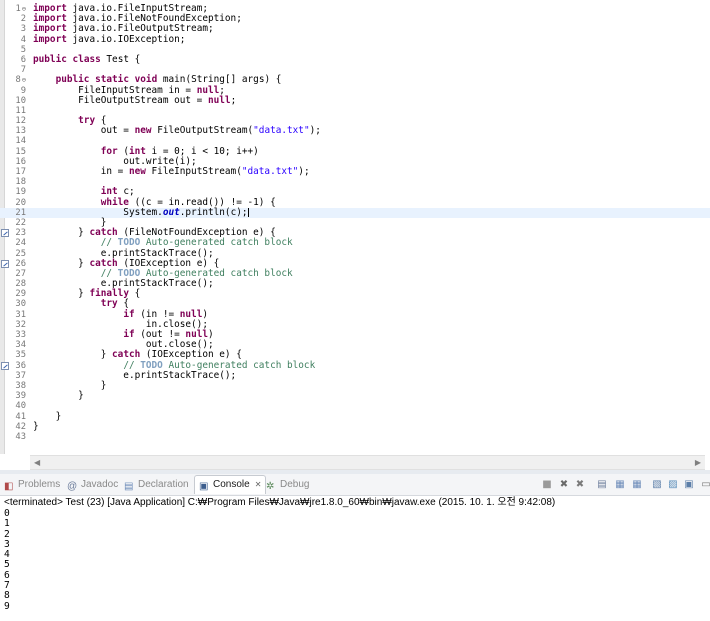 This screenshot has width=710, height=621. What do you see at coordinates (355, 171) in the screenshot?
I see `code-line: 17 in = new FileInputStream("data.txt");` at bounding box center [355, 171].